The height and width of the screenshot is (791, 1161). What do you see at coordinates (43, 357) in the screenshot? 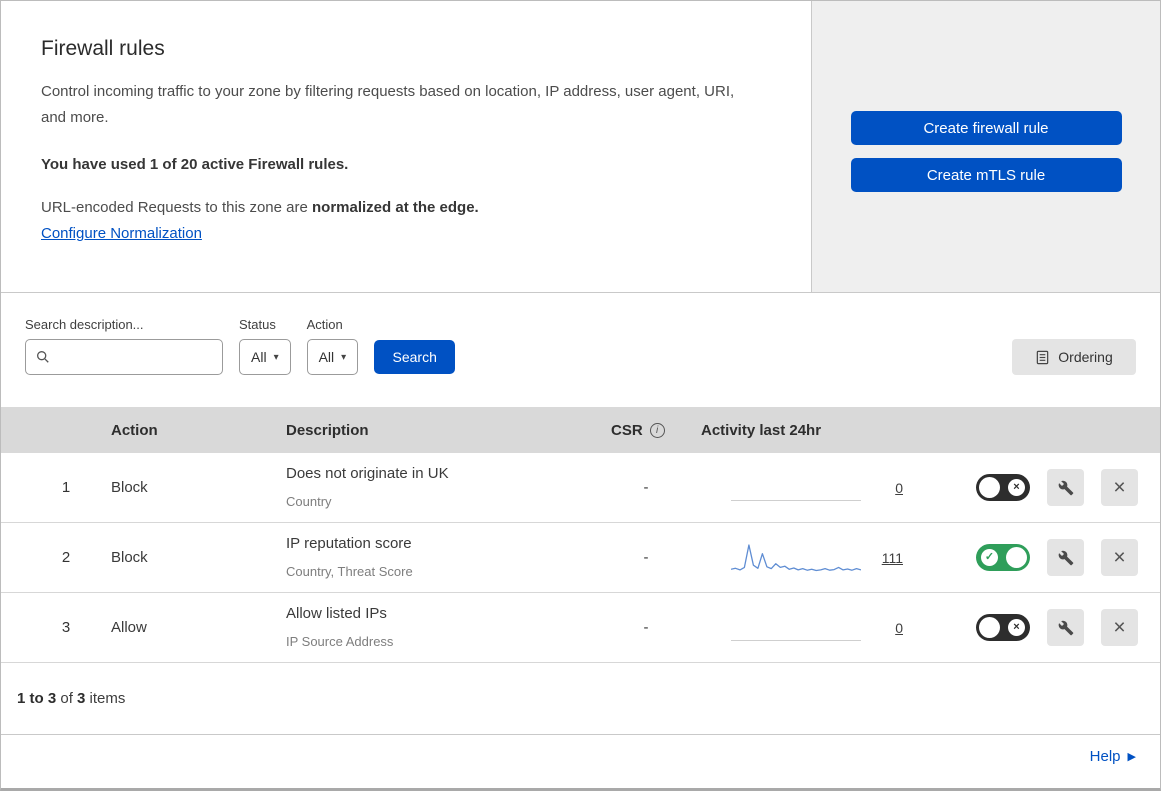
I see `search-icon` at bounding box center [43, 357].